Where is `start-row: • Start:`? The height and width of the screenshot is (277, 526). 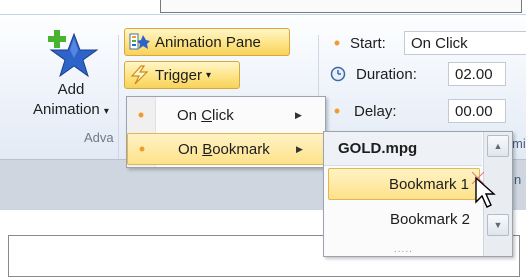
start-row: • Start: is located at coordinates (370, 43).